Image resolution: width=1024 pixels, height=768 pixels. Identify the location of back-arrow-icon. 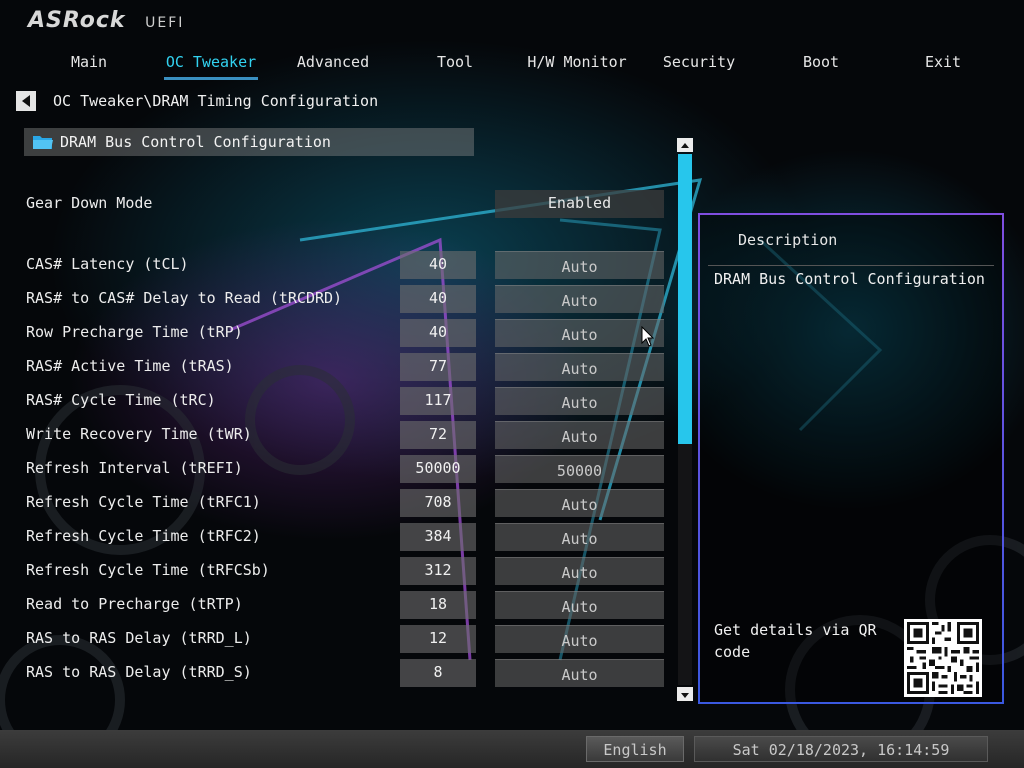
(26, 101).